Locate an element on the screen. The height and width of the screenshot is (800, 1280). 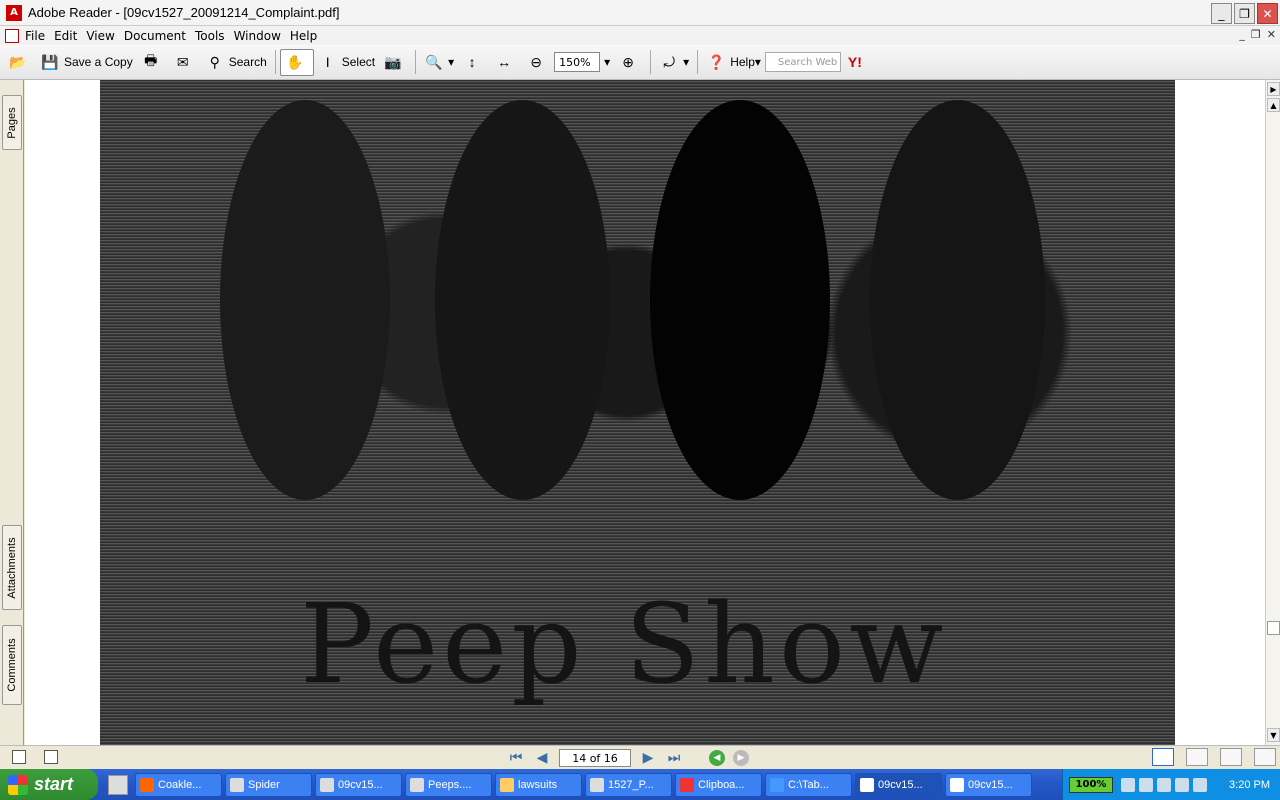
previous-view-button: ◀ is located at coordinates (717, 758).